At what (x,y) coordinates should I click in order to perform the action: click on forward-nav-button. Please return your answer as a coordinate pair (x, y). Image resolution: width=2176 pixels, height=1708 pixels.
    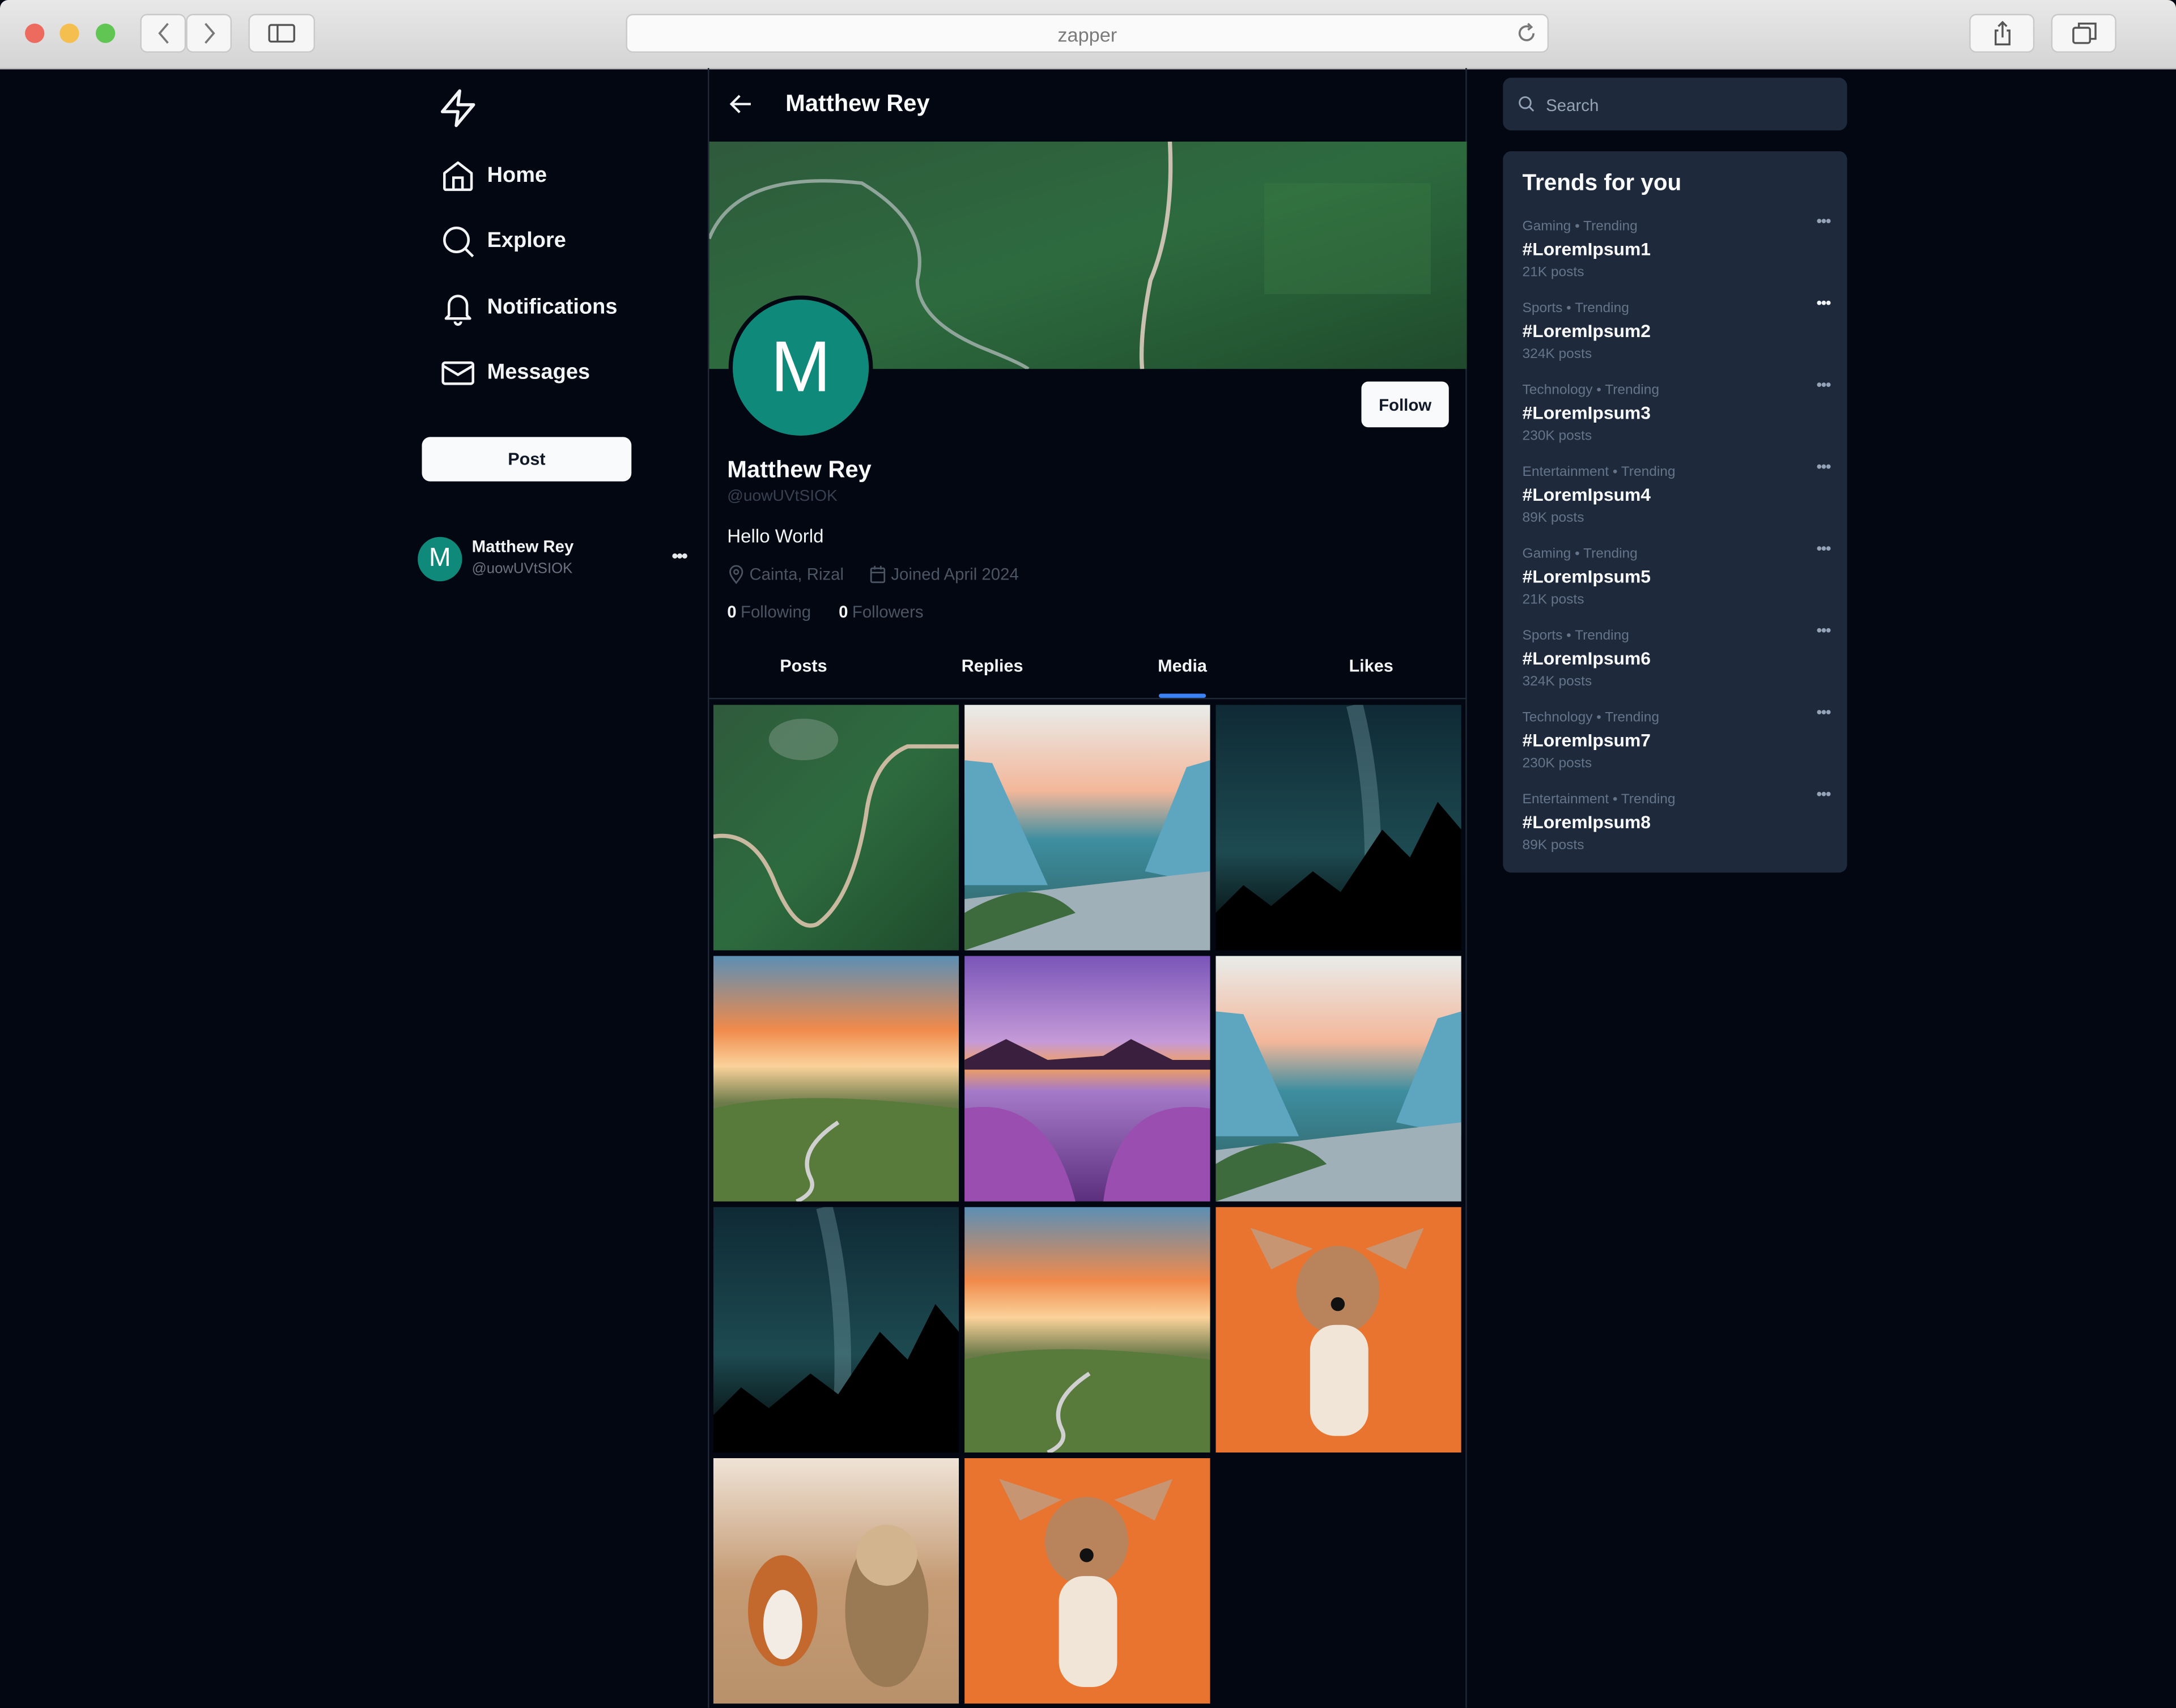
    Looking at the image, I should click on (209, 33).